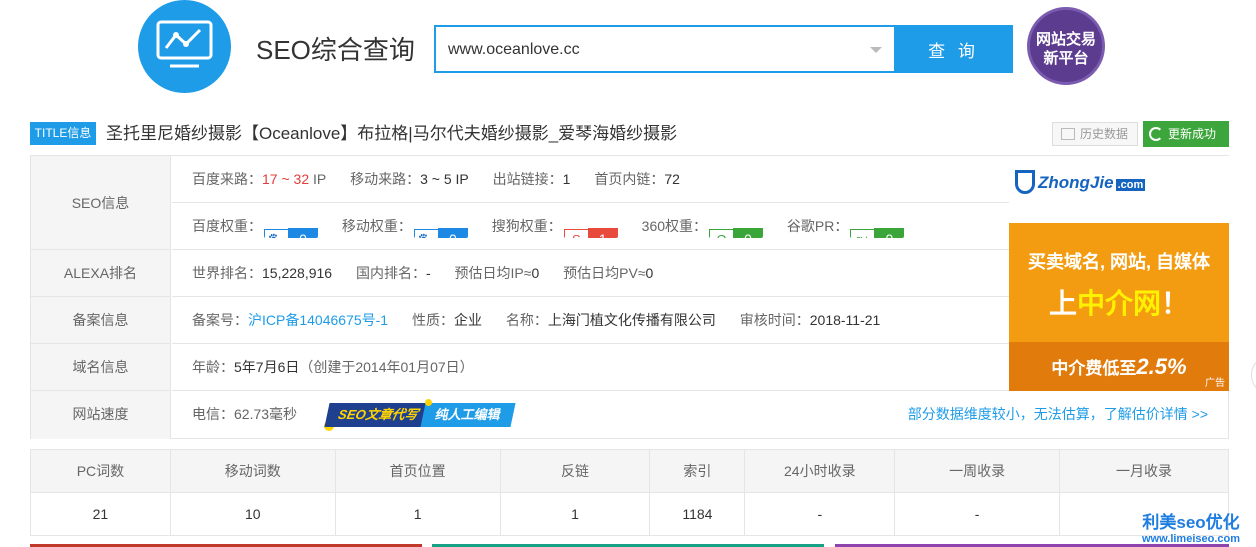 The width and height of the screenshot is (1256, 547). What do you see at coordinates (1156, 134) in the screenshot?
I see `refresh-icon` at bounding box center [1156, 134].